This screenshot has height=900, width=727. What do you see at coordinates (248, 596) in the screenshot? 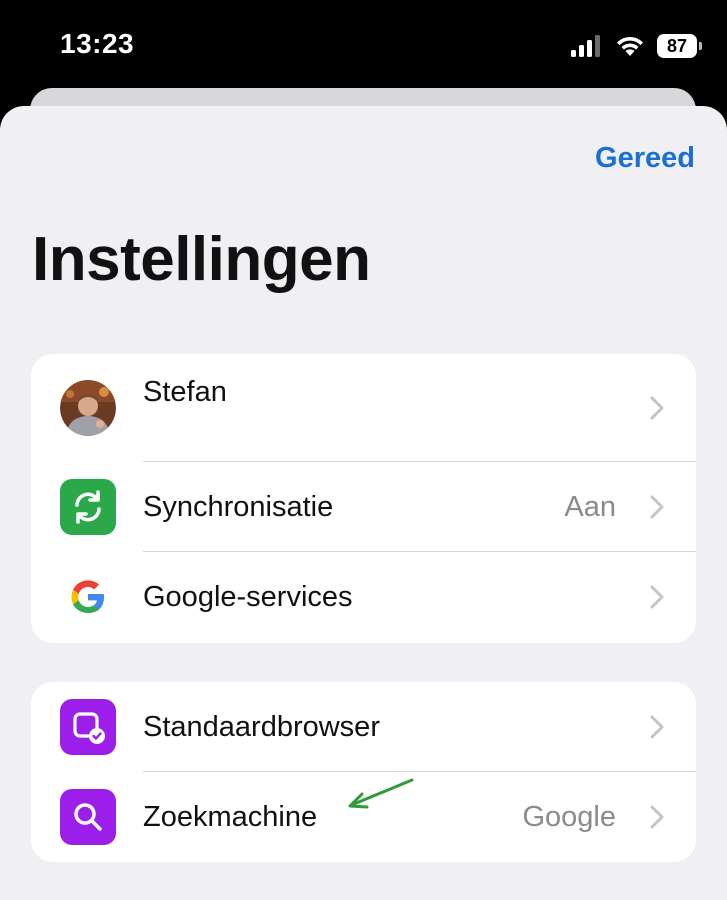
I see `google-services-label: Google-services` at bounding box center [248, 596].